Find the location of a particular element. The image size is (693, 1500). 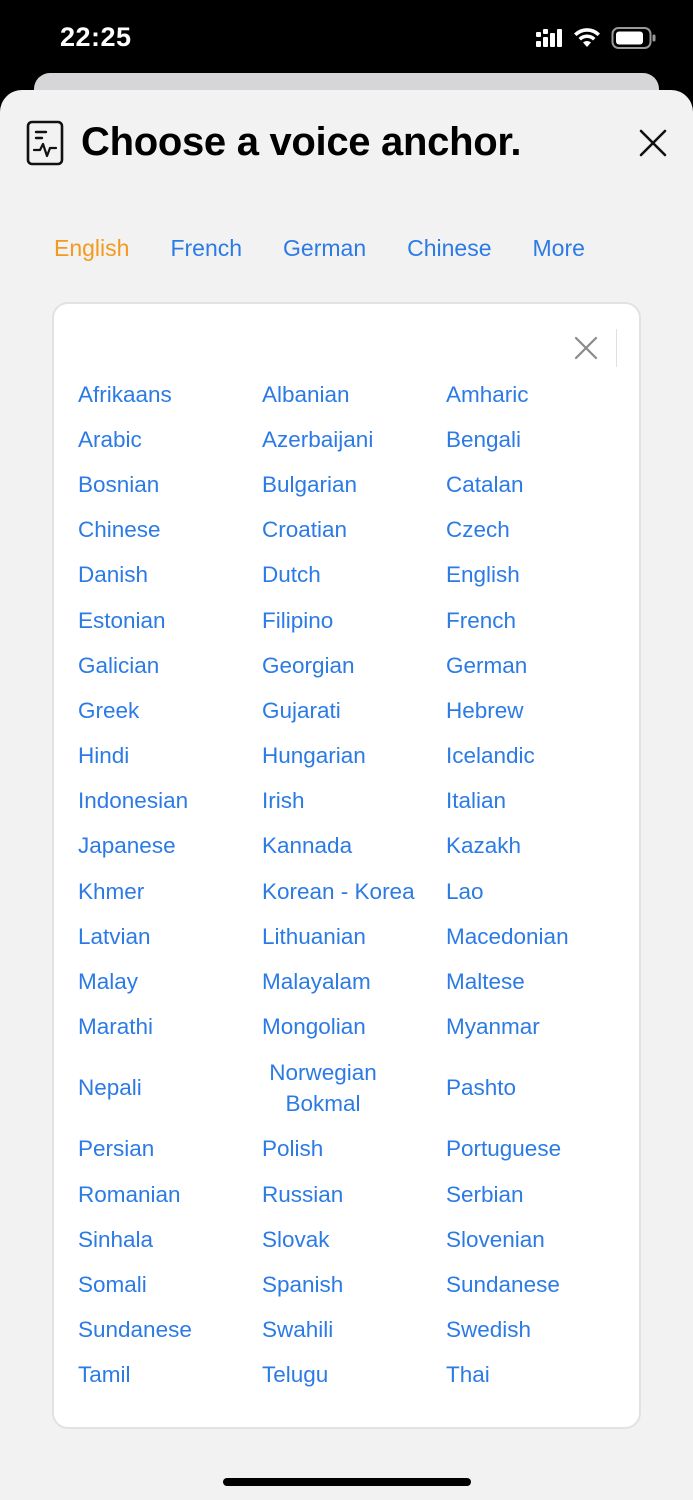

divider is located at coordinates (616, 348).